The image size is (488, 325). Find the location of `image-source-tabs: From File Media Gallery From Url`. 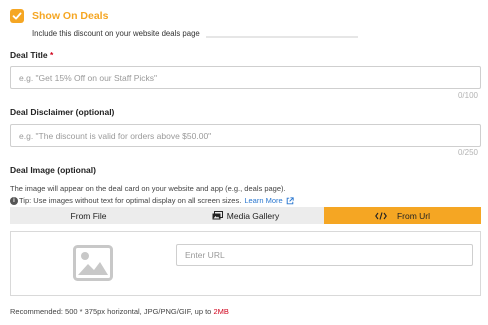

image-source-tabs: From File Media Gallery From Url is located at coordinates (245, 215).